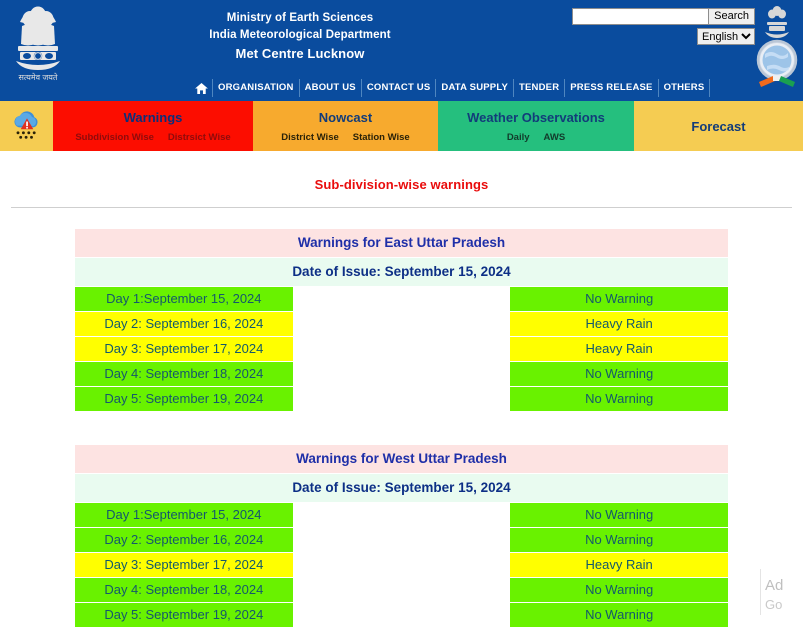 This screenshot has width=803, height=628. Describe the element at coordinates (777, 49) in the screenshot. I see `imd-logo-icon` at that location.